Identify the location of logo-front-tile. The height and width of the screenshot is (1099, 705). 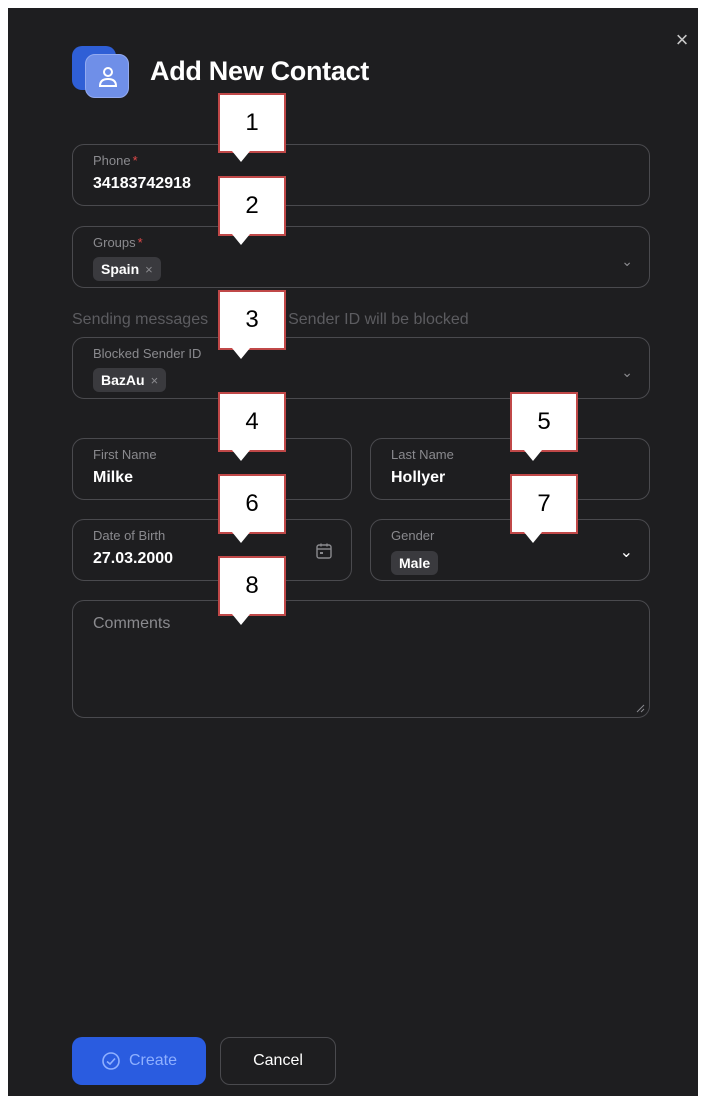
(107, 76).